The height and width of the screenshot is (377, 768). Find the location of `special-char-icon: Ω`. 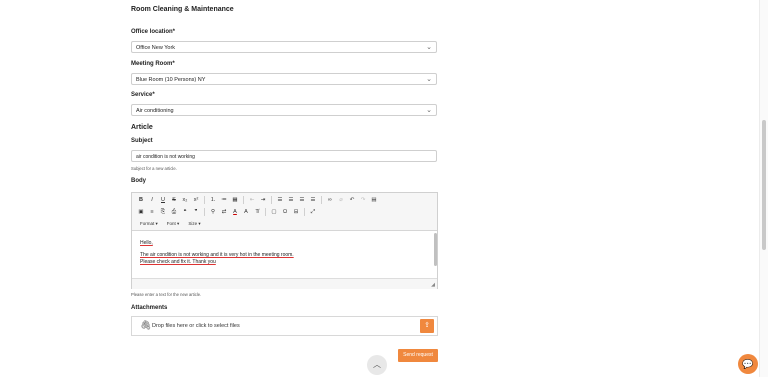

special-char-icon: Ω is located at coordinates (285, 212).